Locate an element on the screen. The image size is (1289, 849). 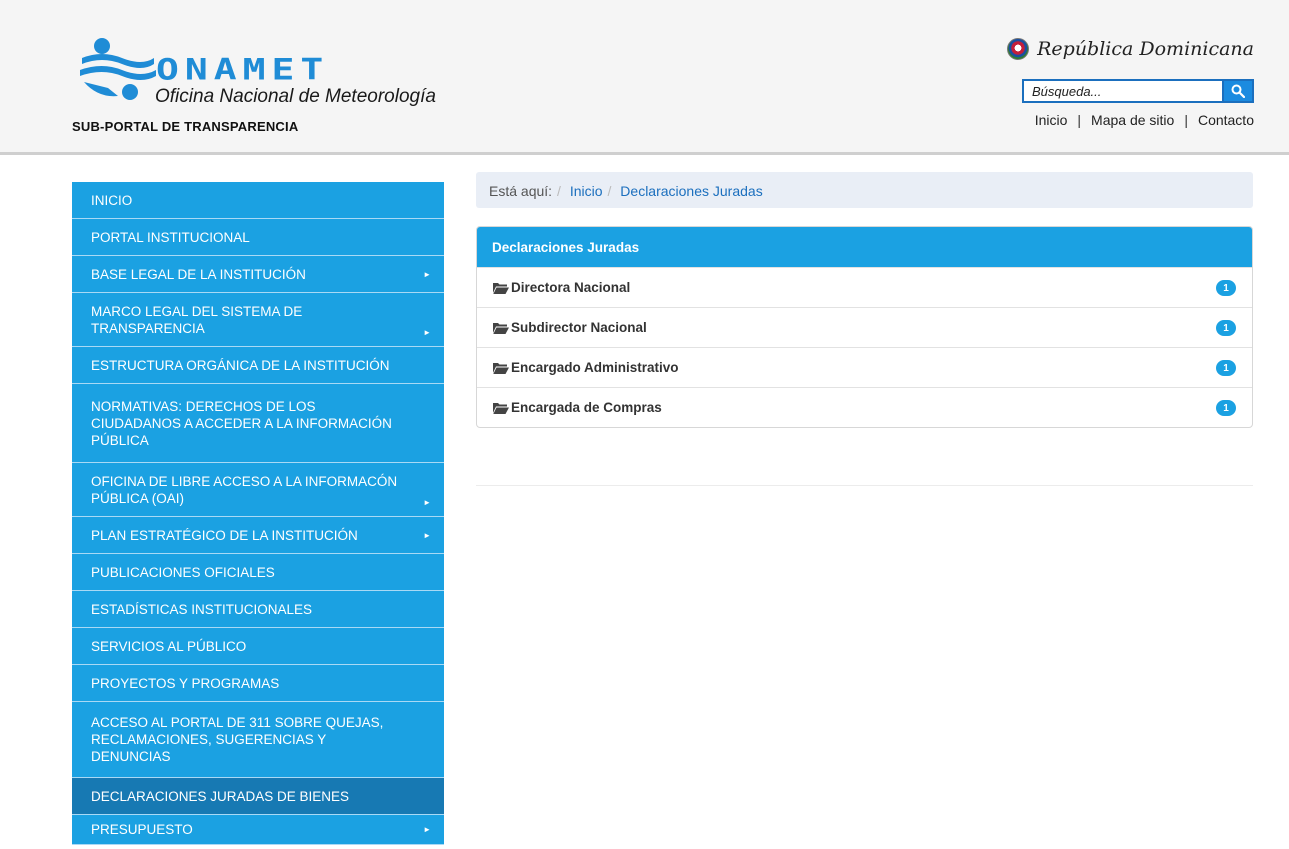
sidebar-item-proyectos: PROYECTOS Y PROGRAMAS is located at coordinates (258, 683).